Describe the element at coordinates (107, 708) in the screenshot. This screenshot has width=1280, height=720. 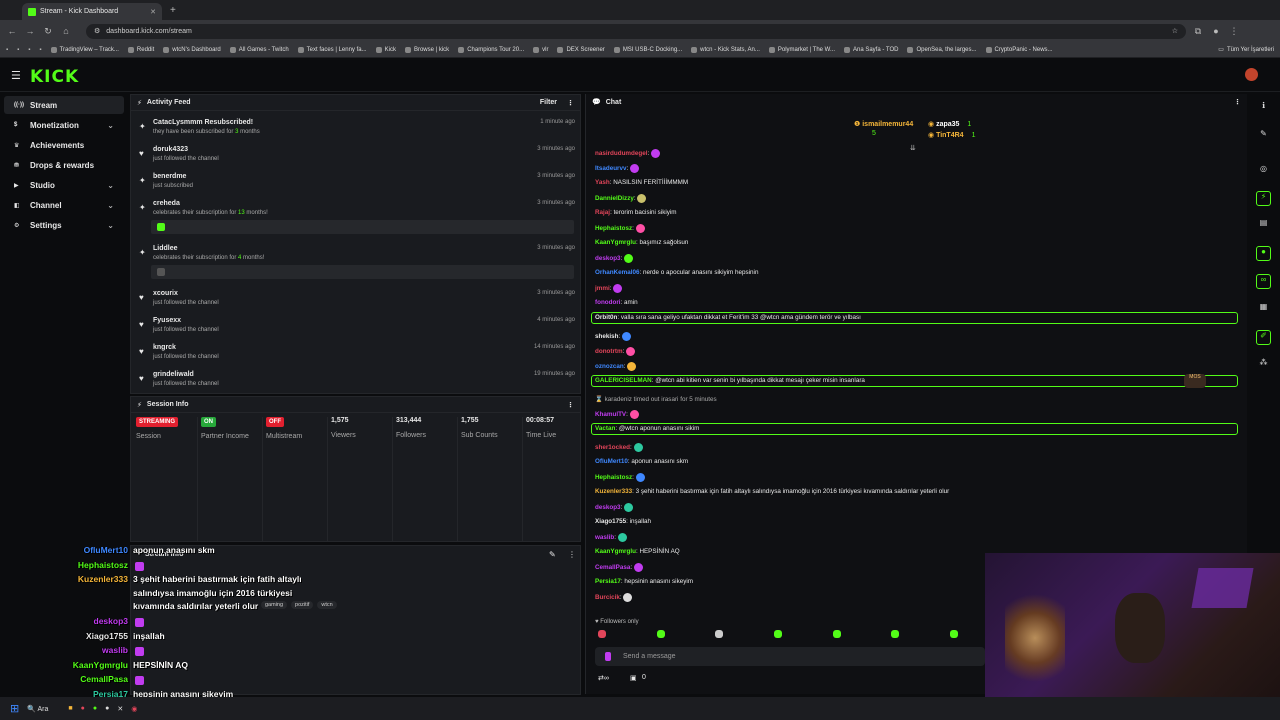
I see `steam-icon: ●` at that location.